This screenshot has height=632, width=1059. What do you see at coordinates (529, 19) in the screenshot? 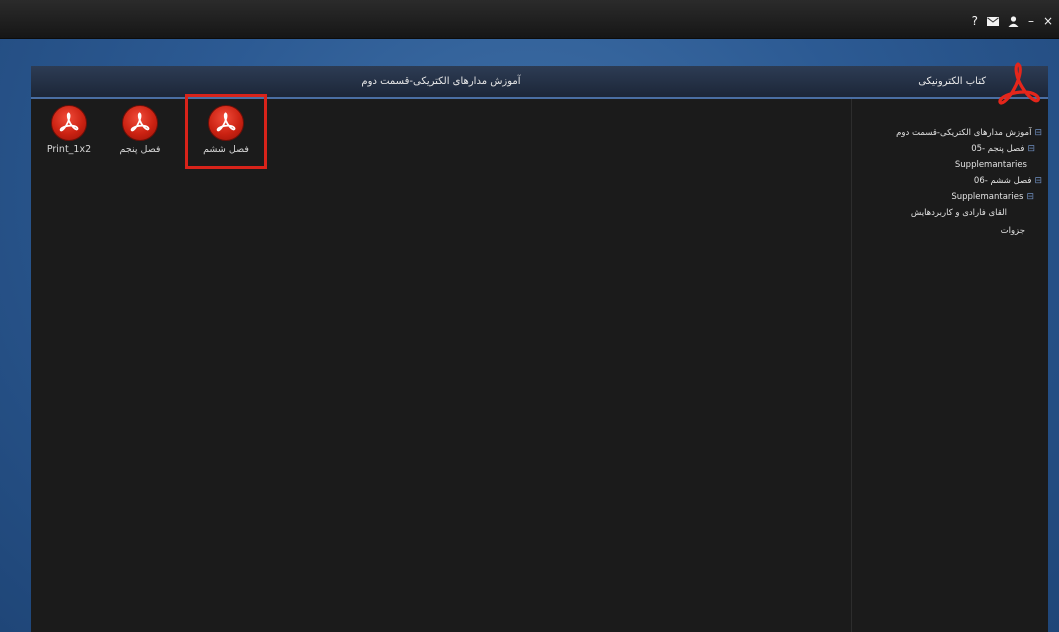
I see `window-titlebar: ? – ×` at bounding box center [529, 19].